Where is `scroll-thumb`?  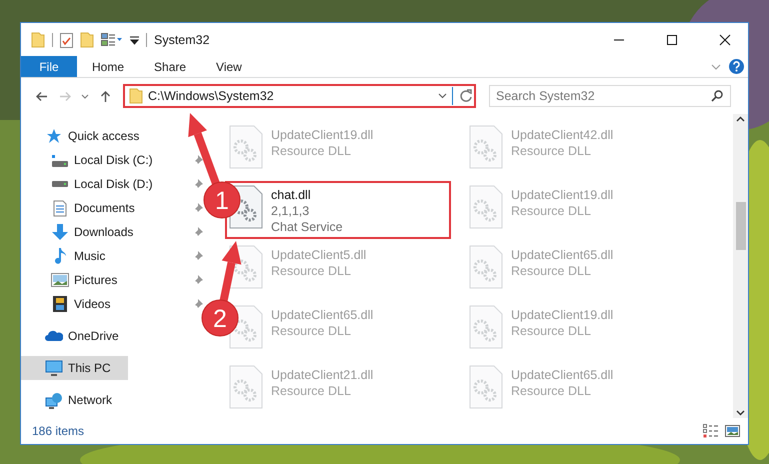 scroll-thumb is located at coordinates (741, 226).